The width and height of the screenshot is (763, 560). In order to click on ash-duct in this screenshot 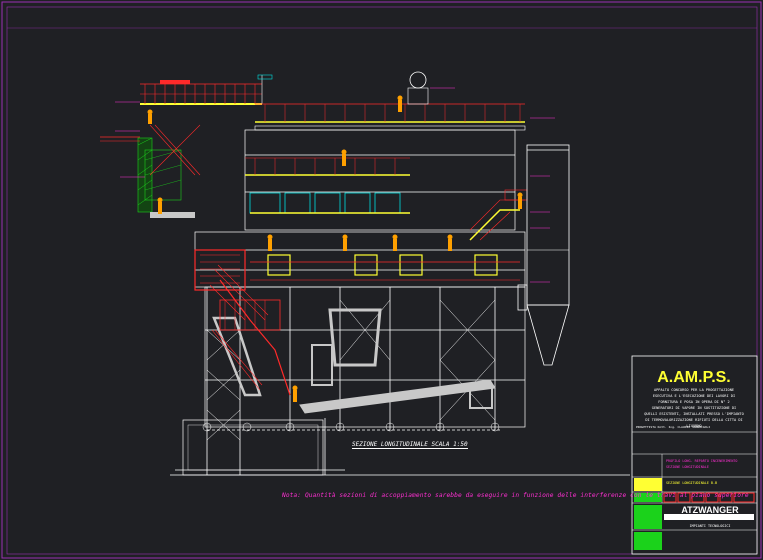, I will do `click(354, 361)`.